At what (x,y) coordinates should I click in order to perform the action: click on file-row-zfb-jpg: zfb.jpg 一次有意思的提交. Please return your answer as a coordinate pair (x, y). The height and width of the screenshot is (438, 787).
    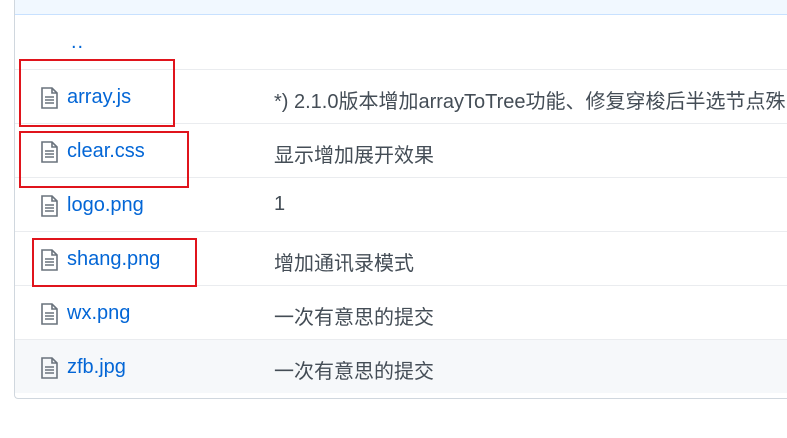
    Looking at the image, I should click on (401, 366).